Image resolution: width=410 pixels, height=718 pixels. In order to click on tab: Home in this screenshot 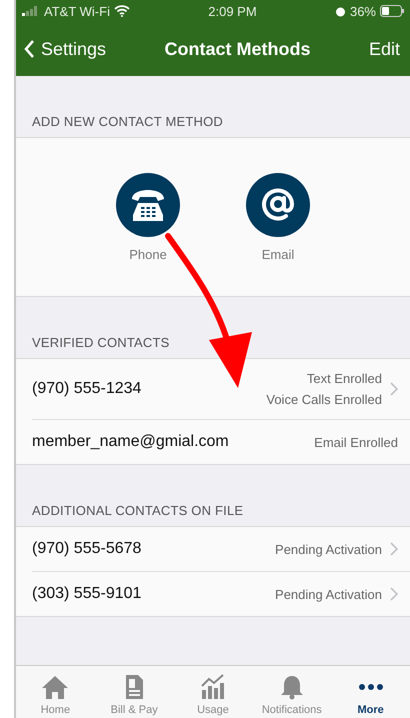, I will do `click(55, 692)`.